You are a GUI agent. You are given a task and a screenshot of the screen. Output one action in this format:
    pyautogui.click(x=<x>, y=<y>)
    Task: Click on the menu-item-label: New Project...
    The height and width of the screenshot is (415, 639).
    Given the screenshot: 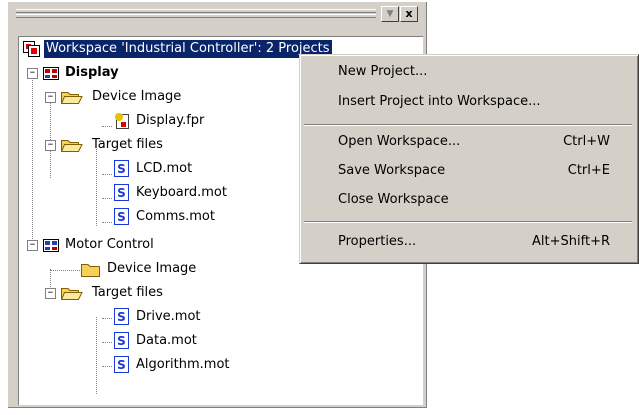 What is the action you would take?
    pyautogui.click(x=383, y=71)
    